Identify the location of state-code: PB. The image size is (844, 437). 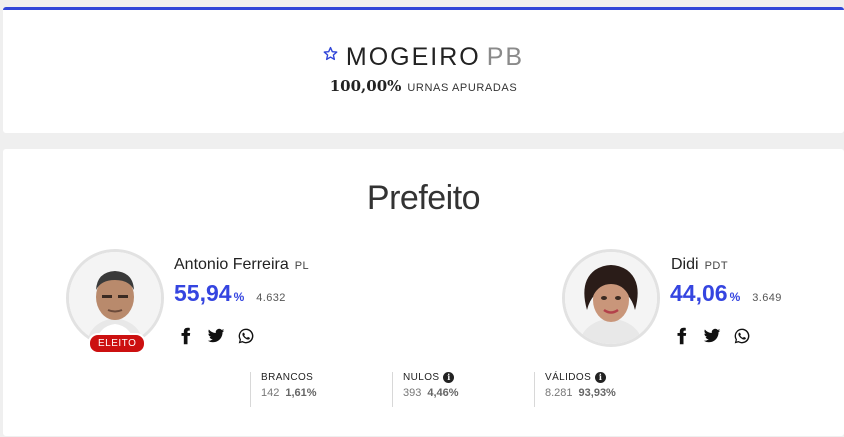
(505, 57).